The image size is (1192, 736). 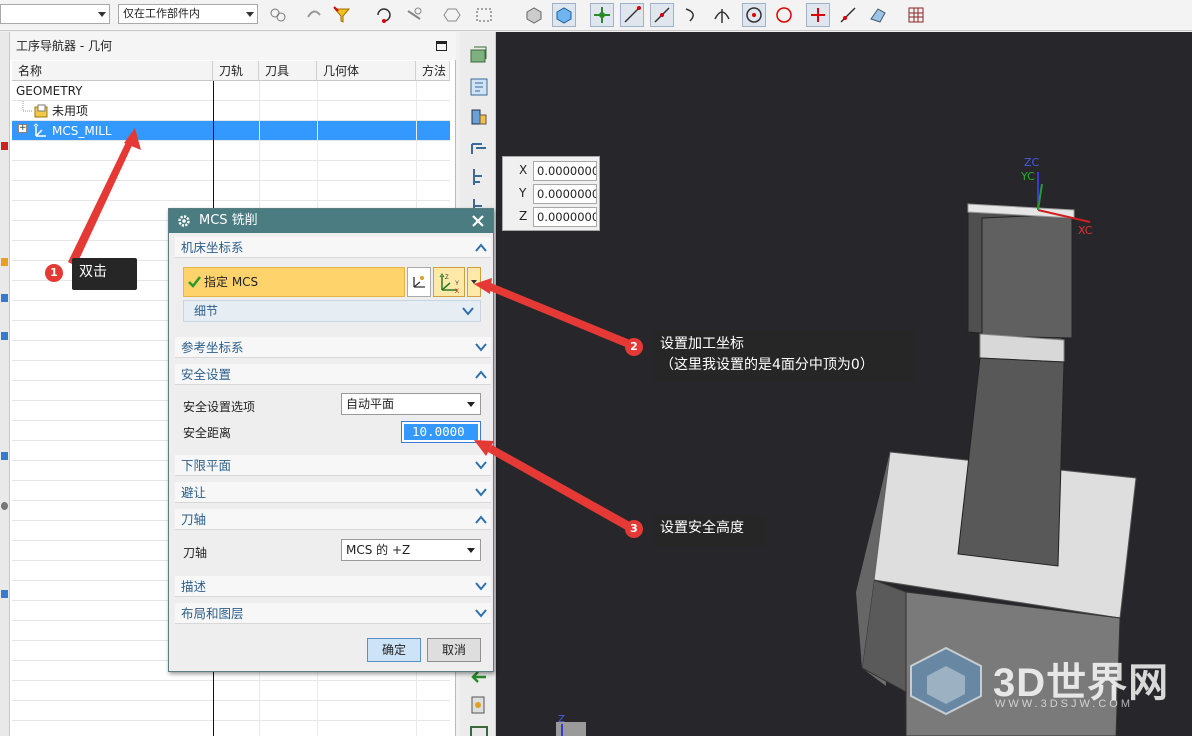 I want to click on polygon-icon, so click(x=452, y=15).